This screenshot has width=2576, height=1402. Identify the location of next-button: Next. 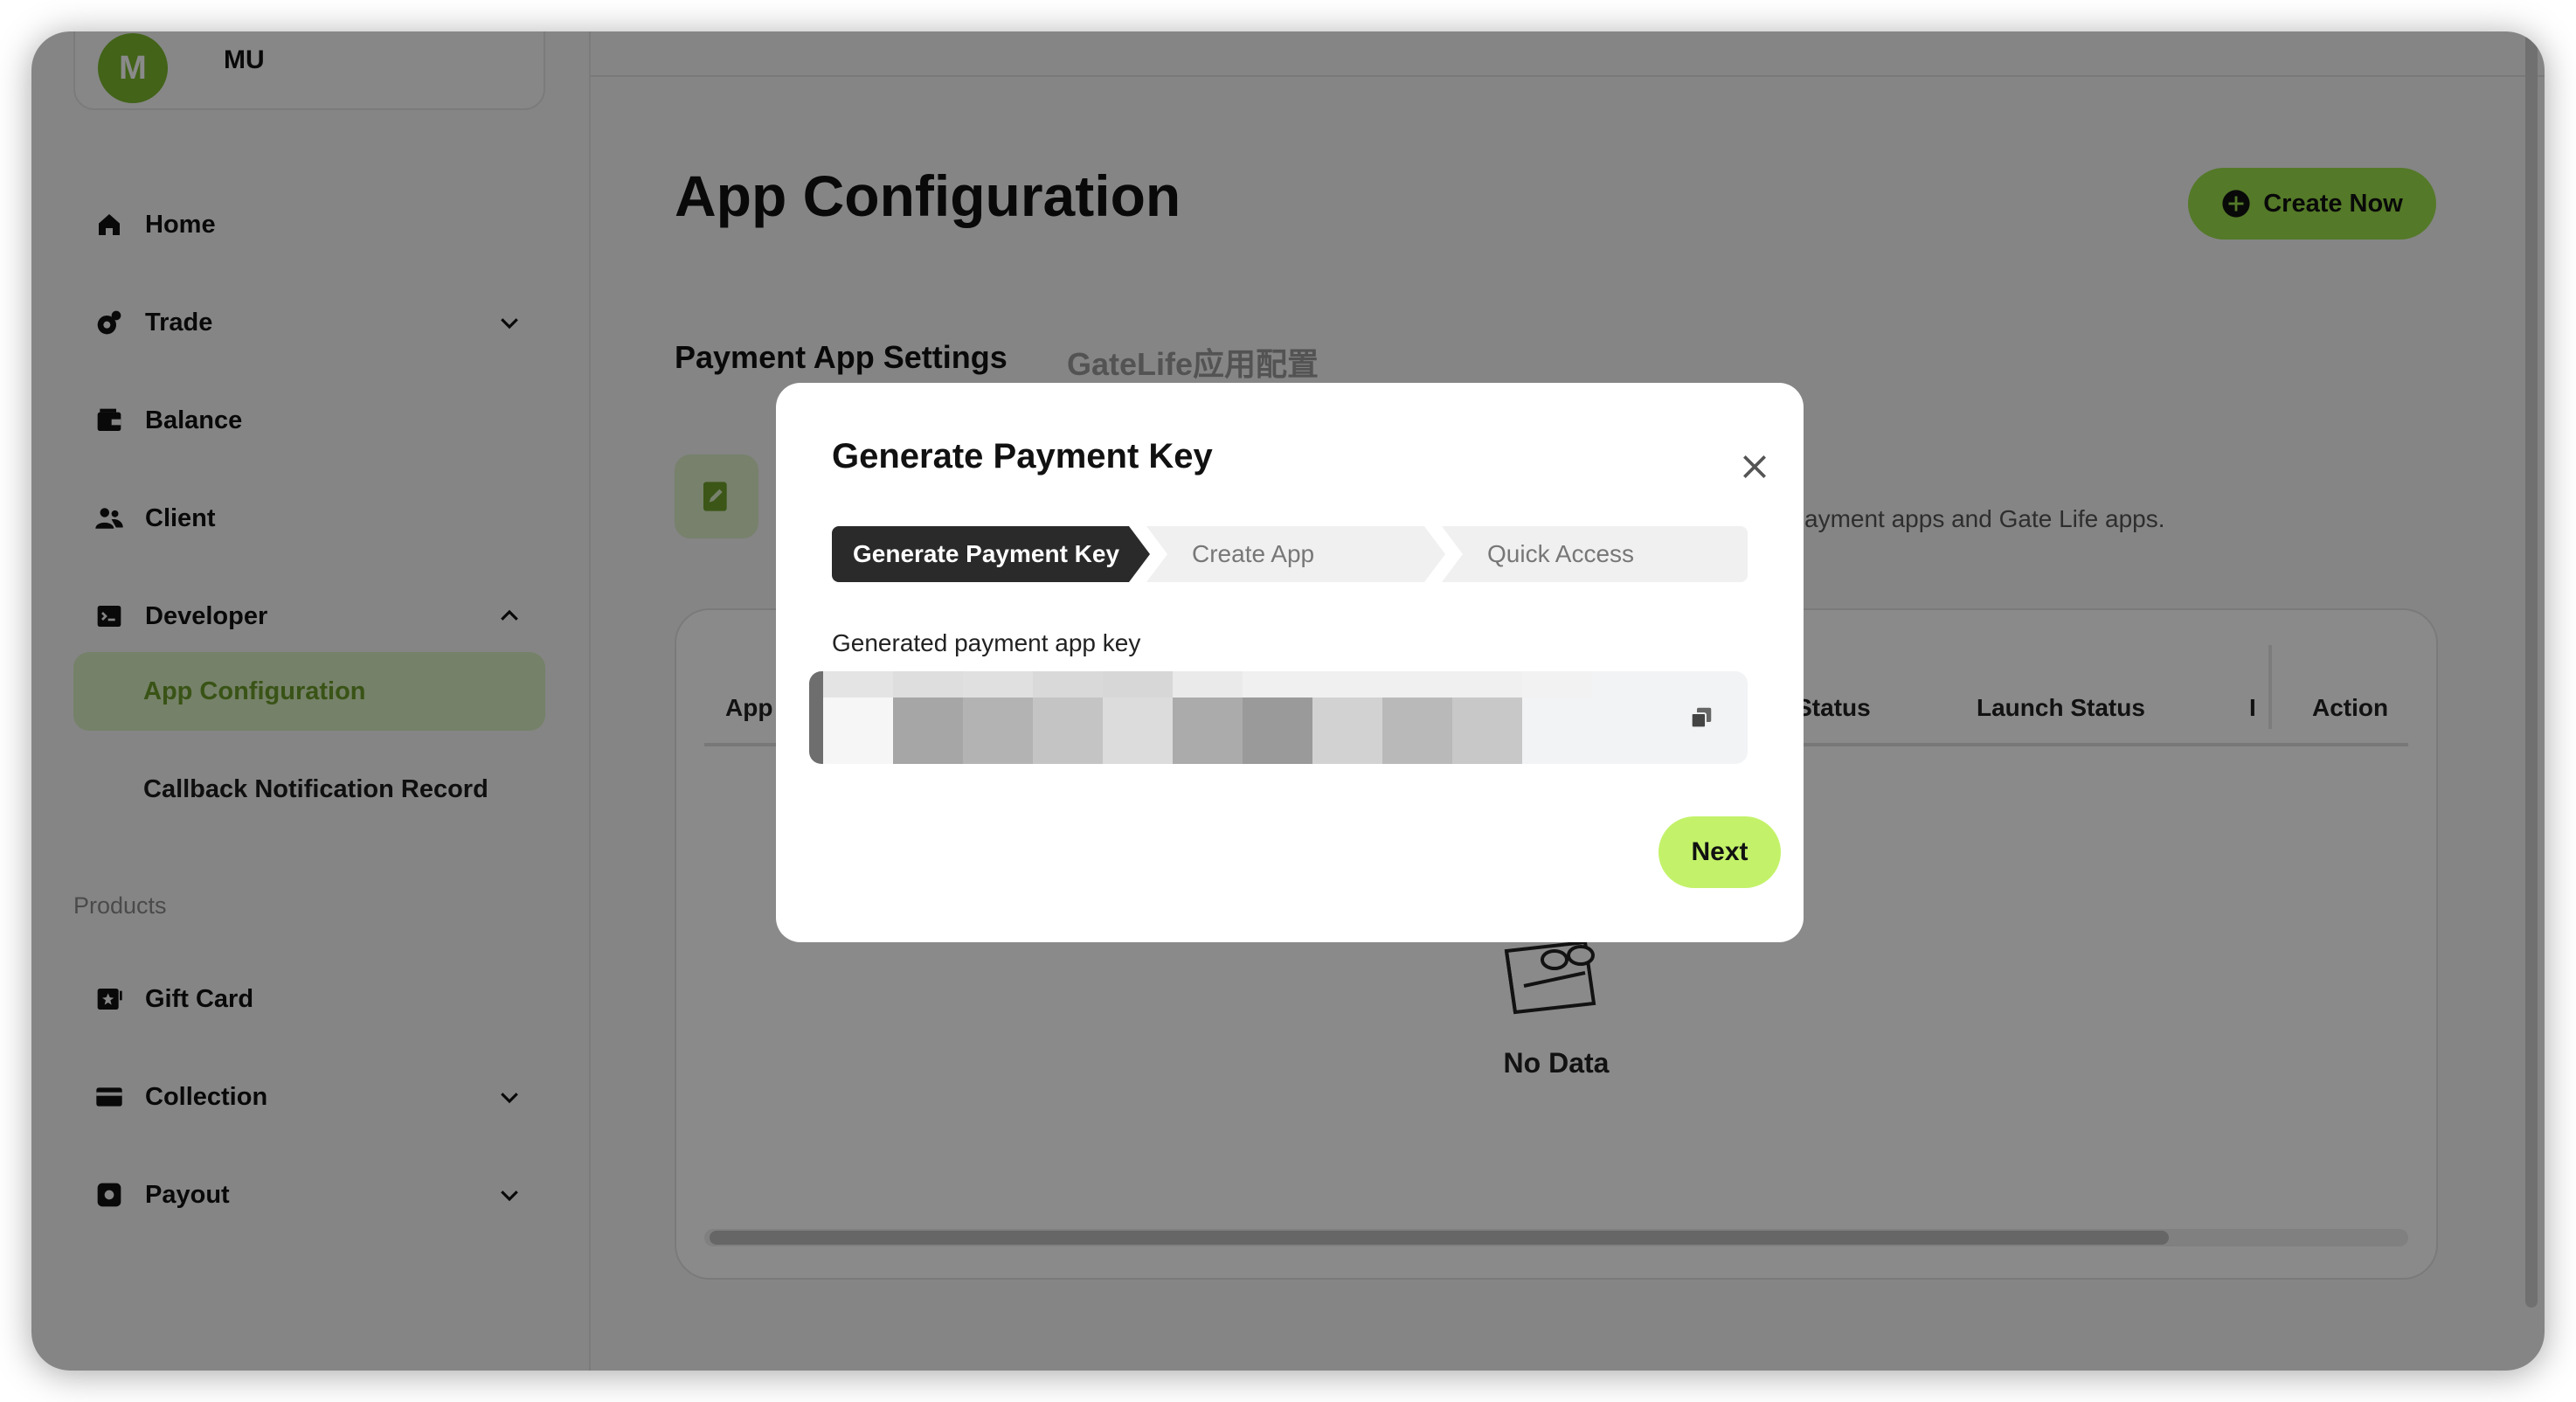
(1719, 852).